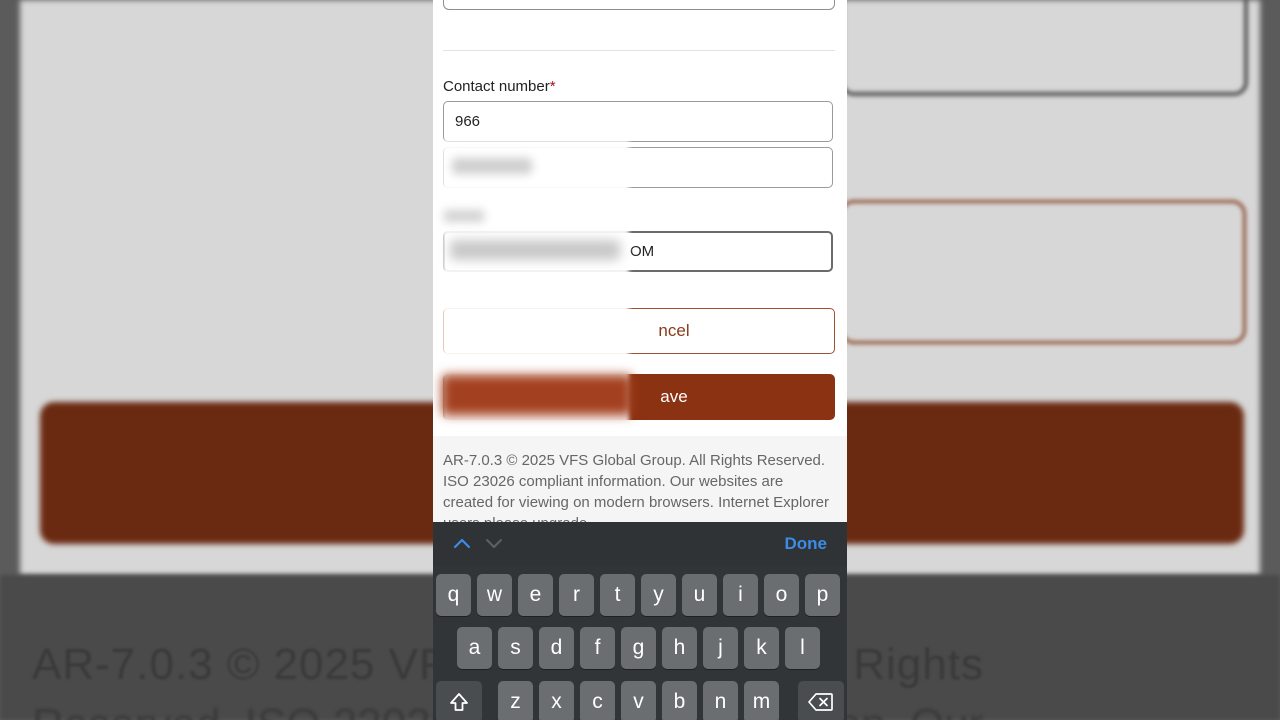 This screenshot has height=720, width=1280. I want to click on key-f: f, so click(597, 648).